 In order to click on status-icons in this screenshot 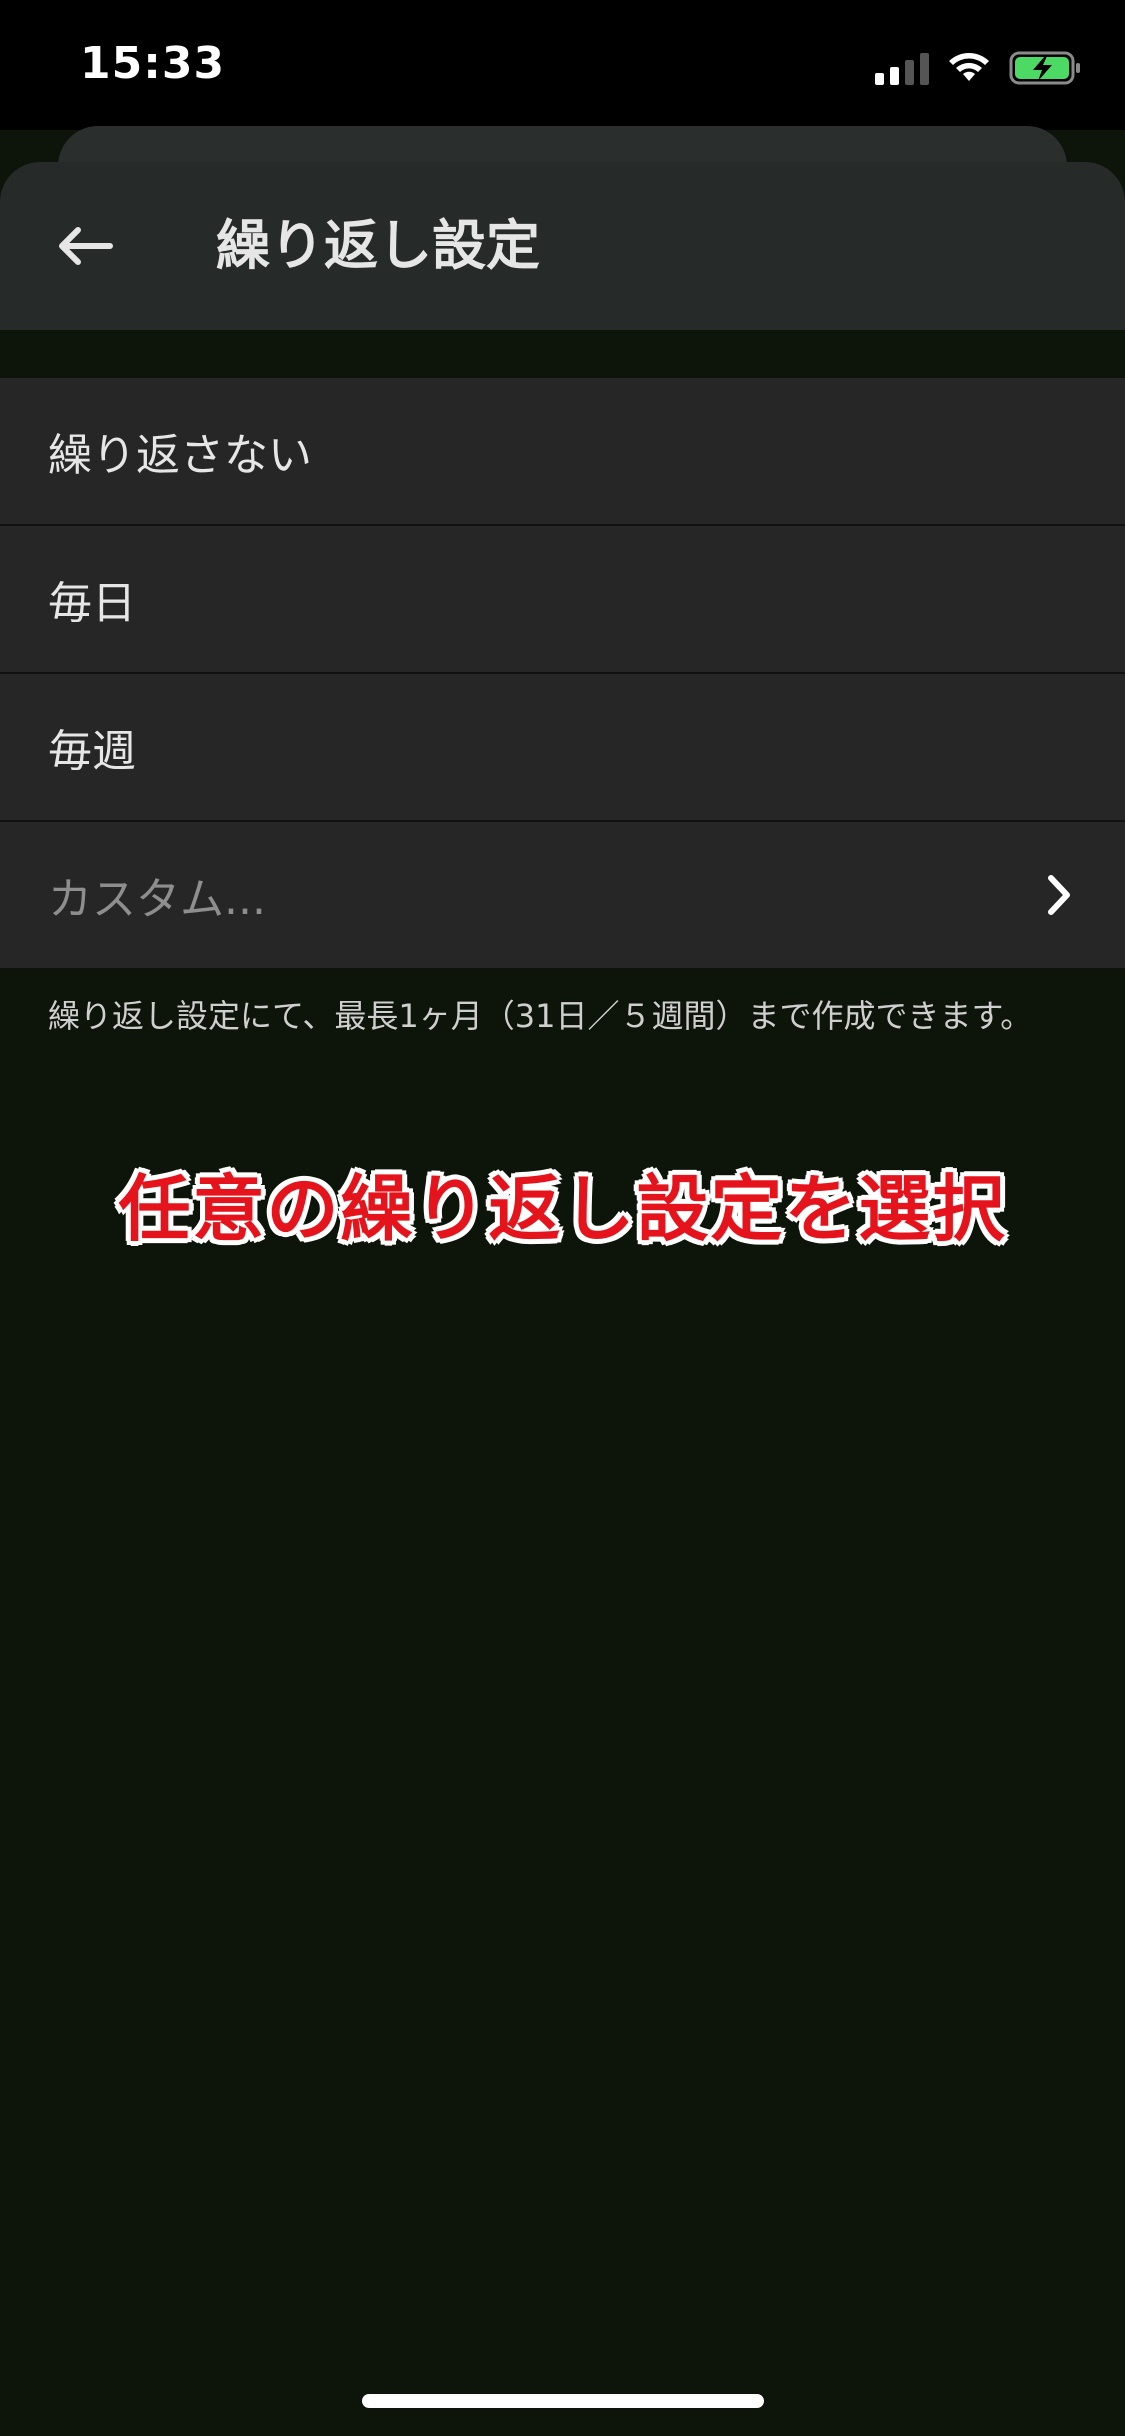, I will do `click(979, 68)`.